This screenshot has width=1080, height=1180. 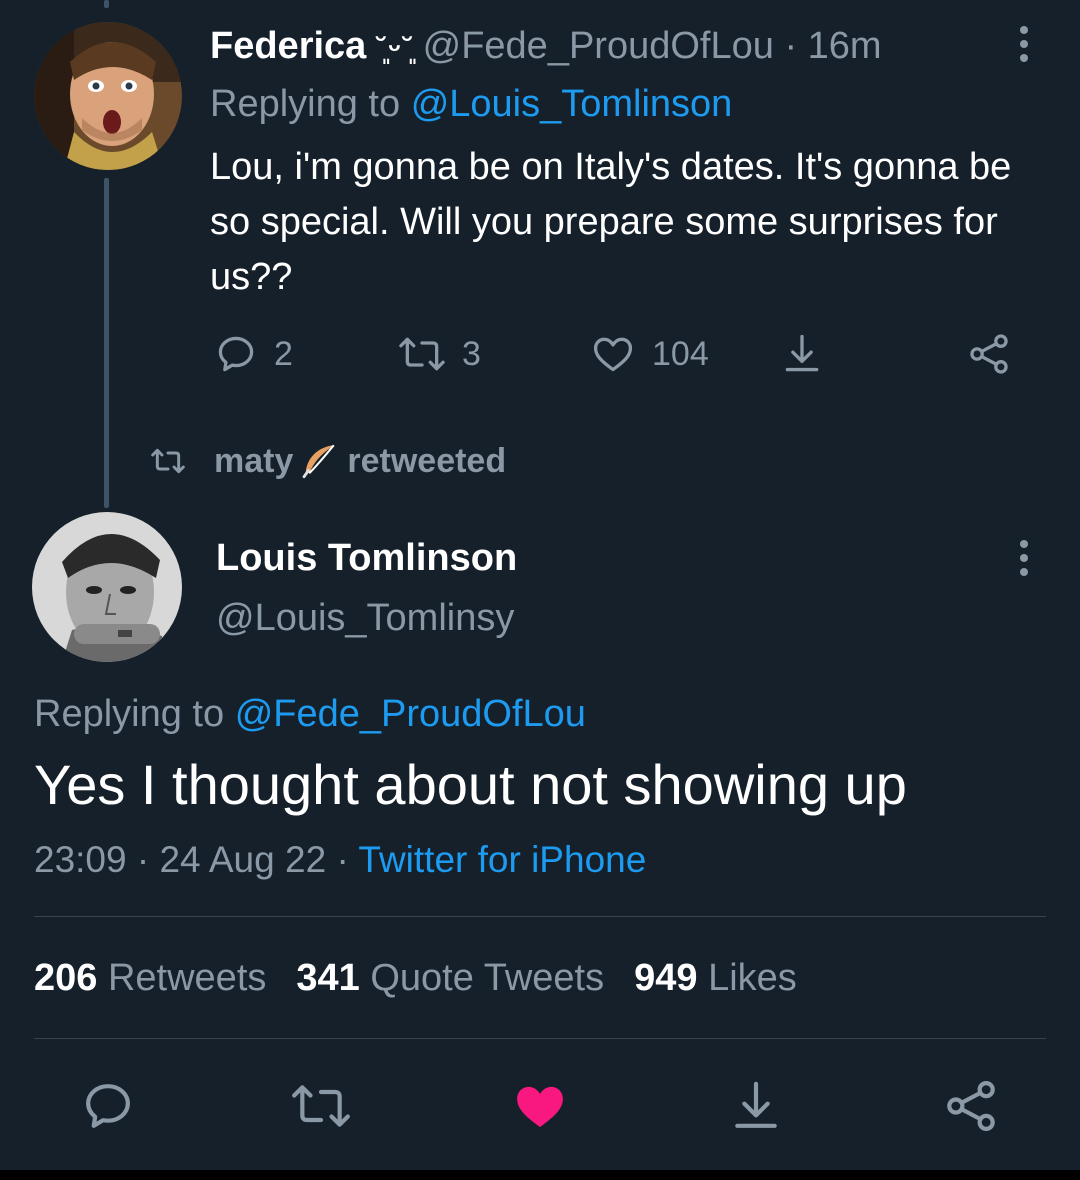 I want to click on reply-count: 2, so click(x=283, y=353).